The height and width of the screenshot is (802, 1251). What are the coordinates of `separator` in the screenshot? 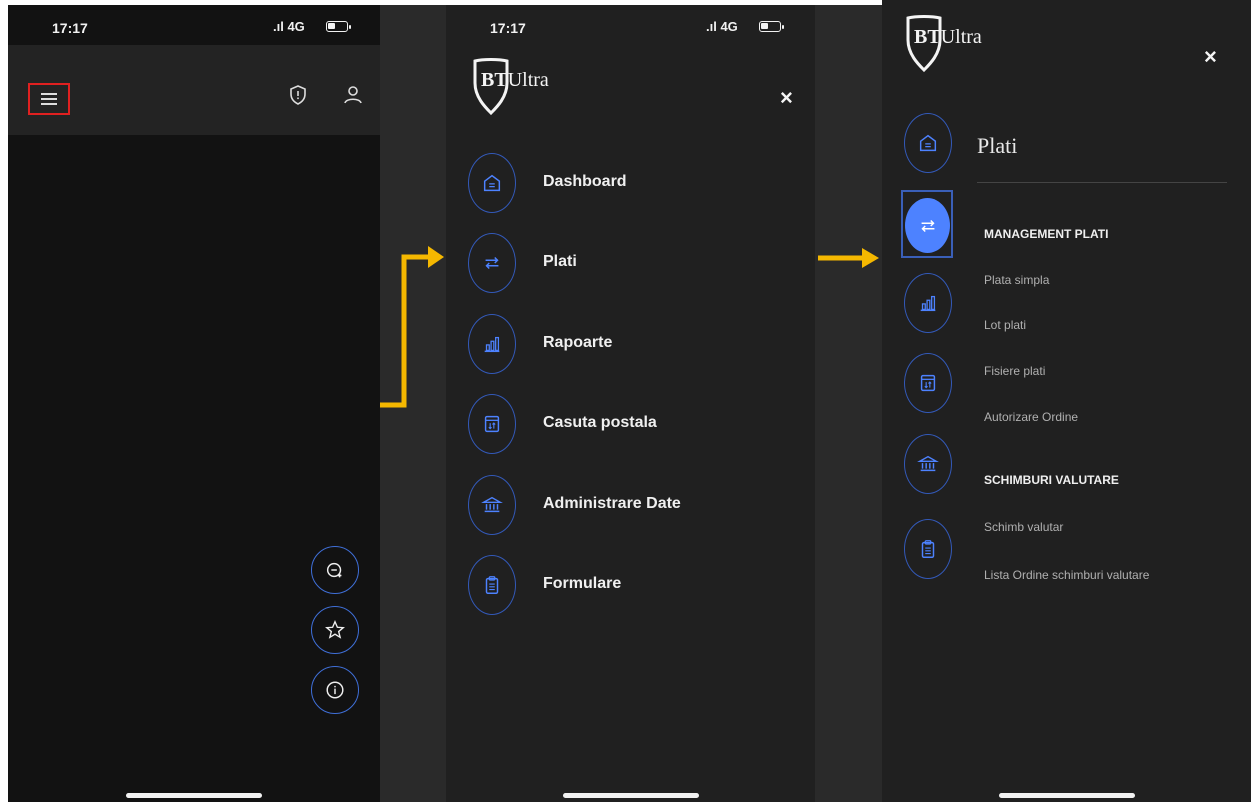 It's located at (848, 403).